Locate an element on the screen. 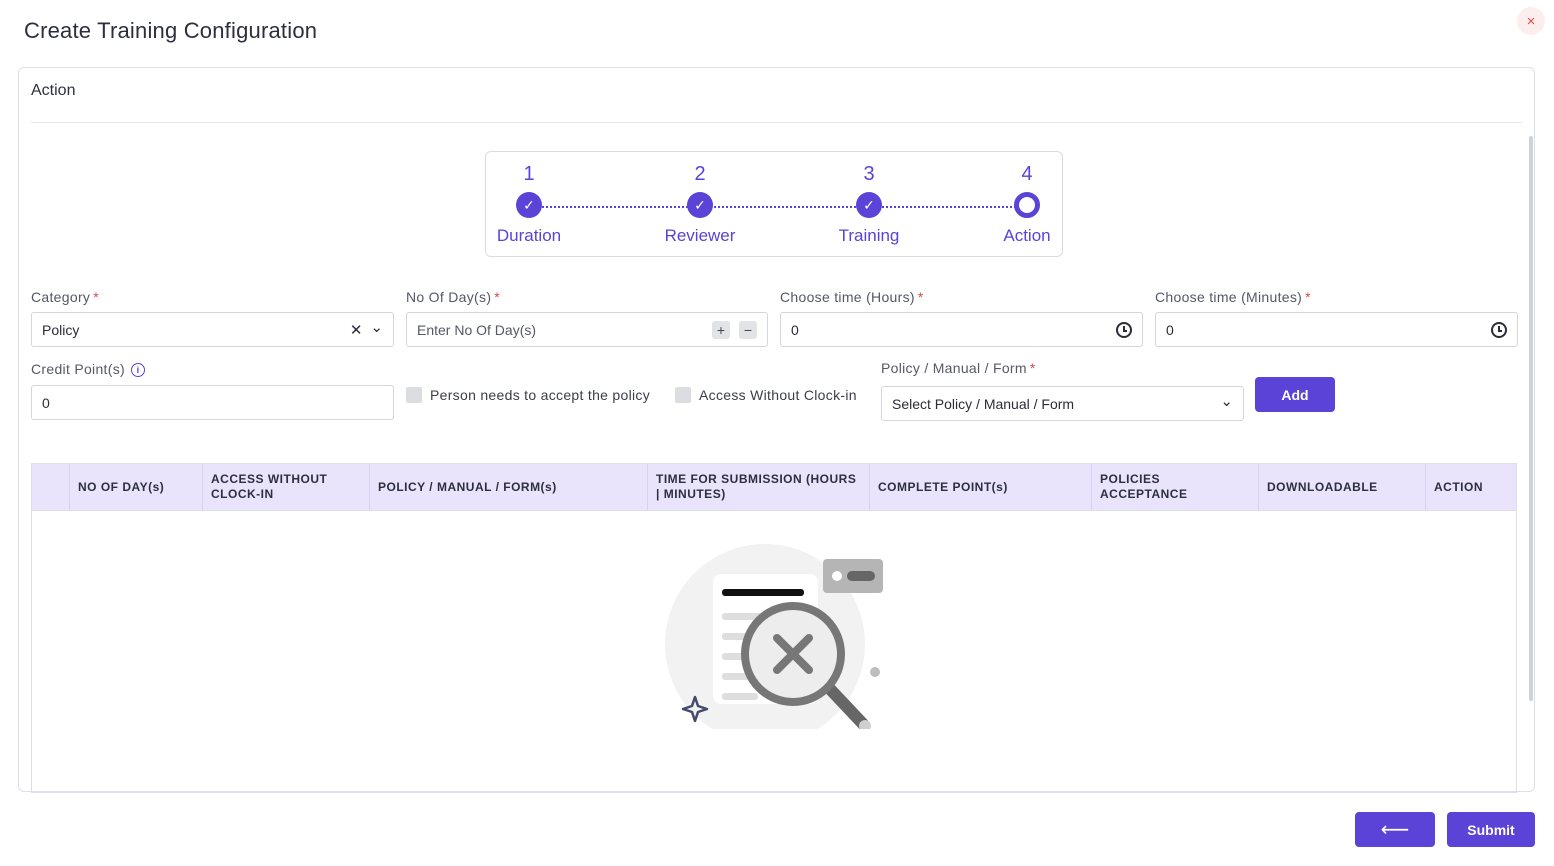 The width and height of the screenshot is (1554, 866). table-header-acceptance: POLICIES ACCEPTANCE is located at coordinates (1175, 487).